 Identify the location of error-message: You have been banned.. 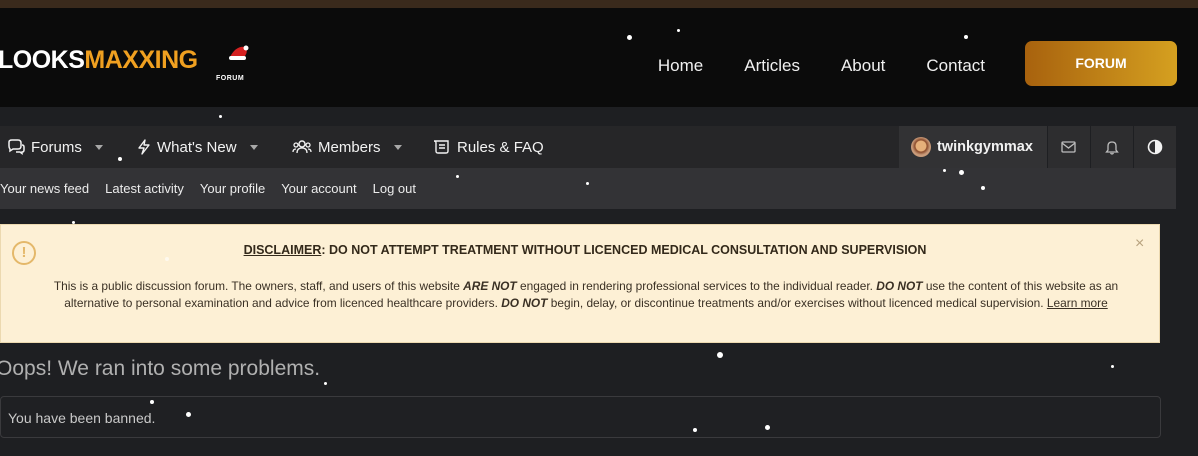
(82, 418).